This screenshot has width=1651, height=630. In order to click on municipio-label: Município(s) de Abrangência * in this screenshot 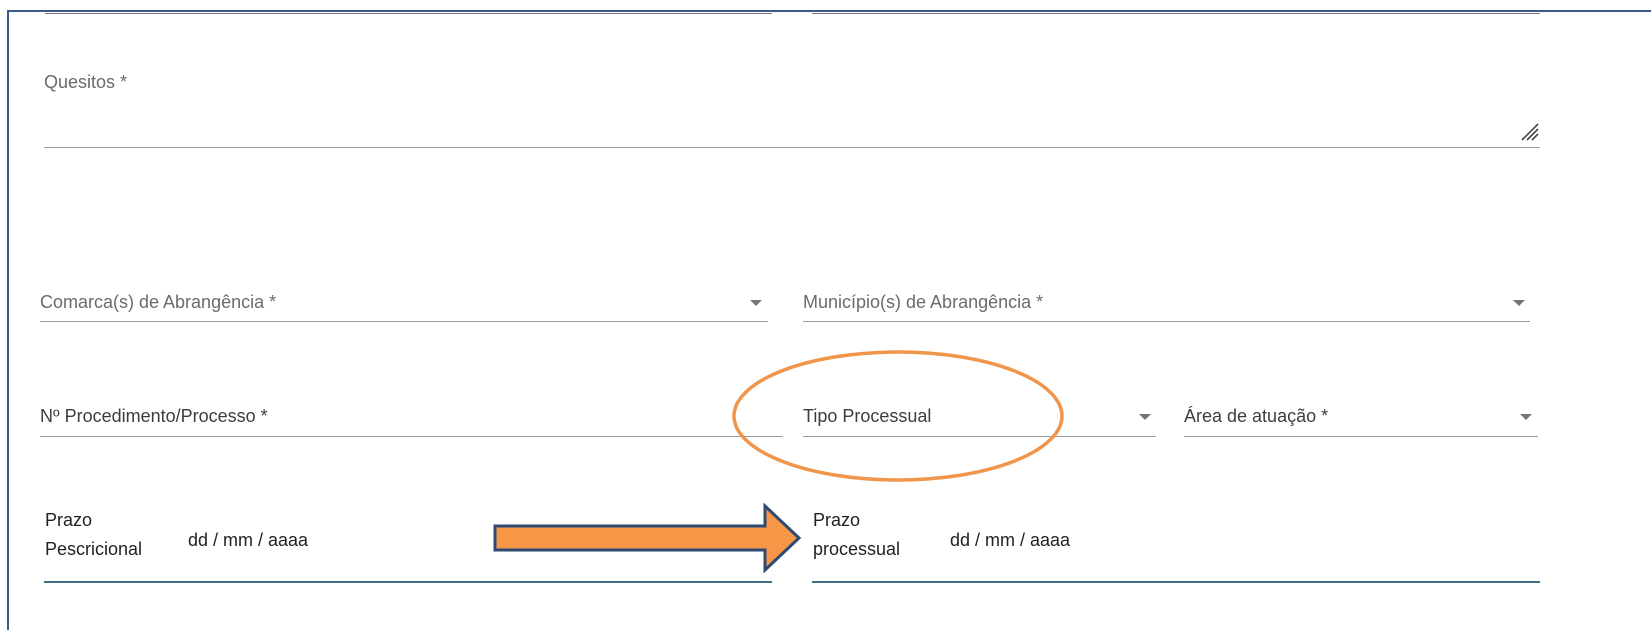, I will do `click(923, 302)`.